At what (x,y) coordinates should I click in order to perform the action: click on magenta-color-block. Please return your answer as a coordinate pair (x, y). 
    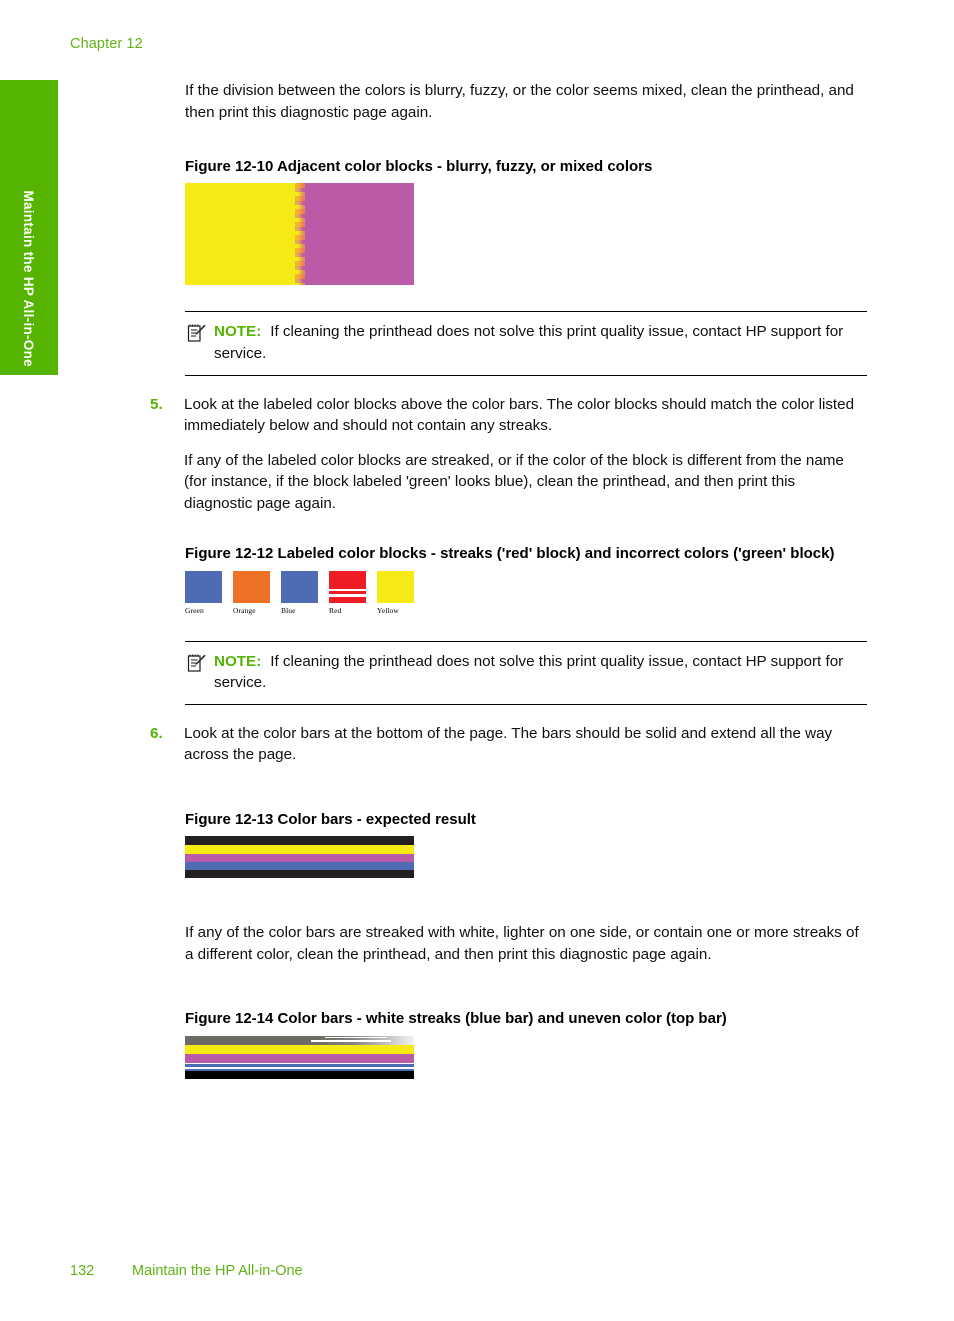
    Looking at the image, I should click on (359, 234).